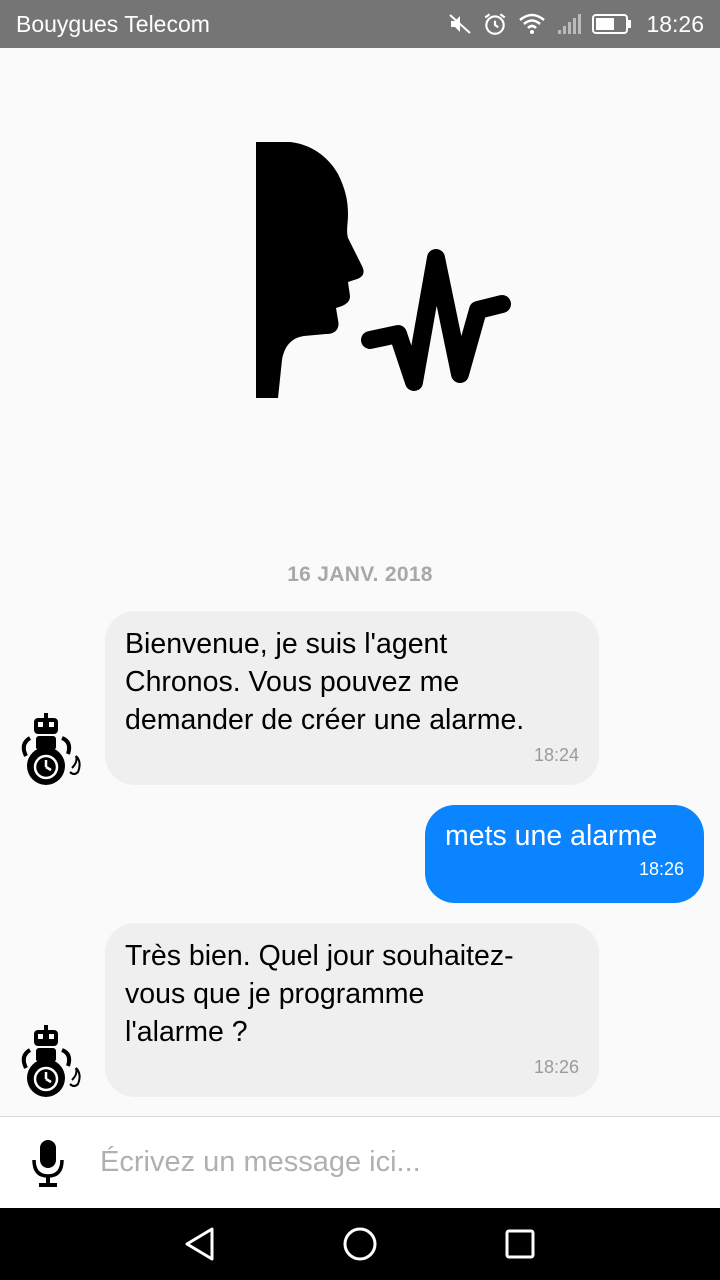 The height and width of the screenshot is (1280, 720). I want to click on microphone-button, so click(48, 1163).